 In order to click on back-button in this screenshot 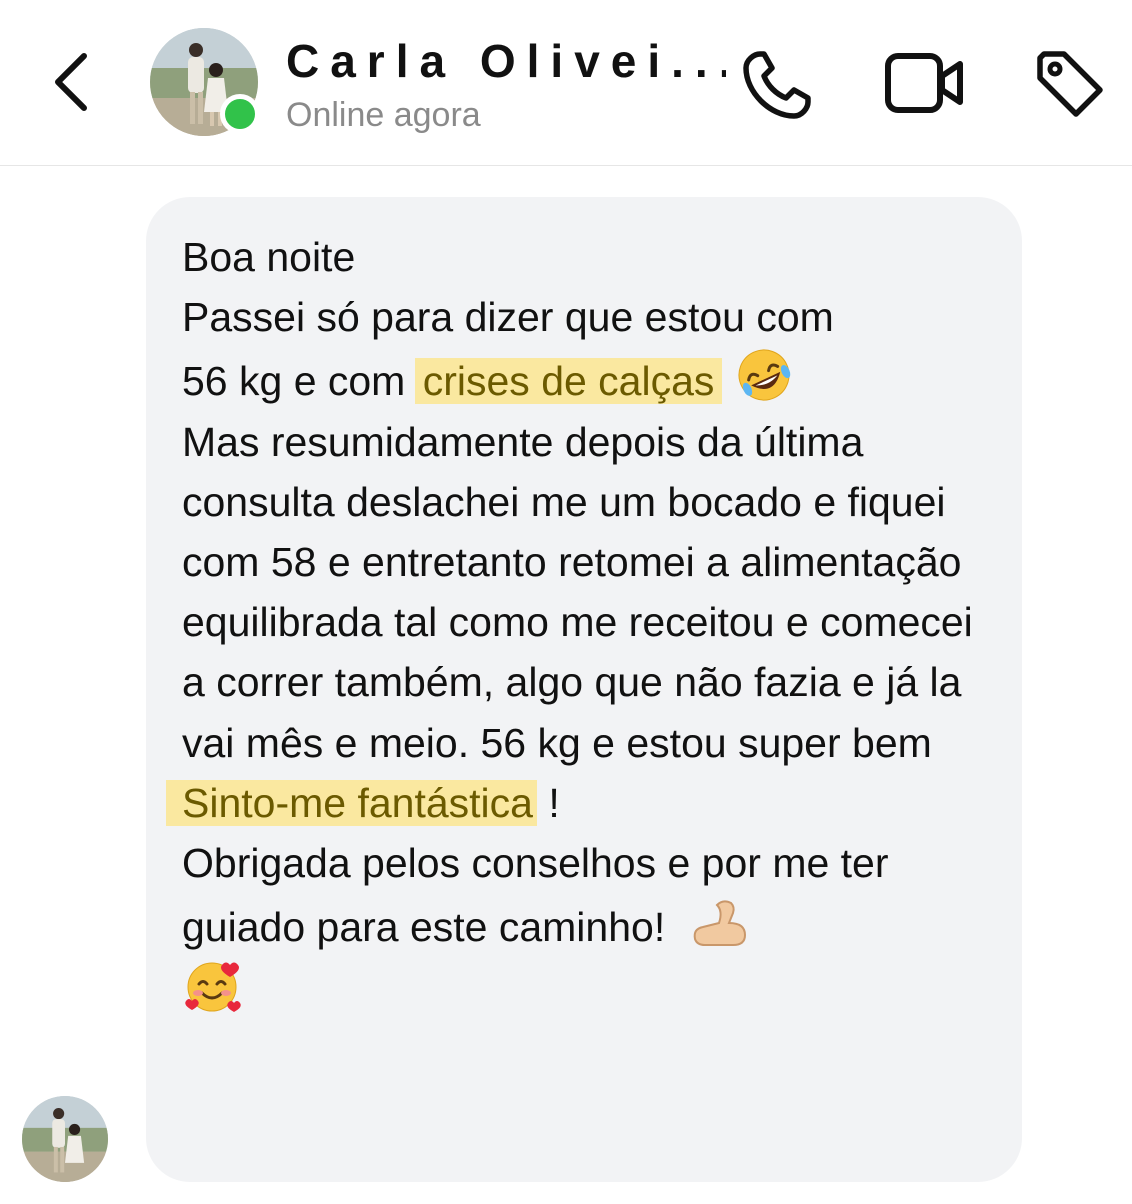, I will do `click(74, 82)`.